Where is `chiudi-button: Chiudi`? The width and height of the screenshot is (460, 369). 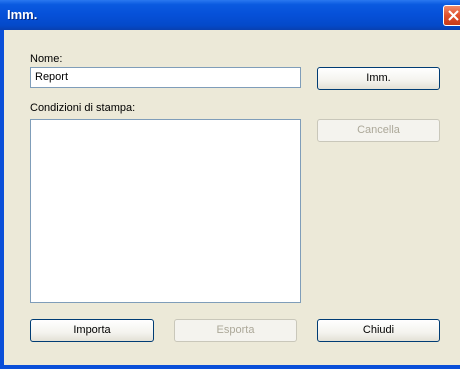 chiudi-button: Chiudi is located at coordinates (378, 330).